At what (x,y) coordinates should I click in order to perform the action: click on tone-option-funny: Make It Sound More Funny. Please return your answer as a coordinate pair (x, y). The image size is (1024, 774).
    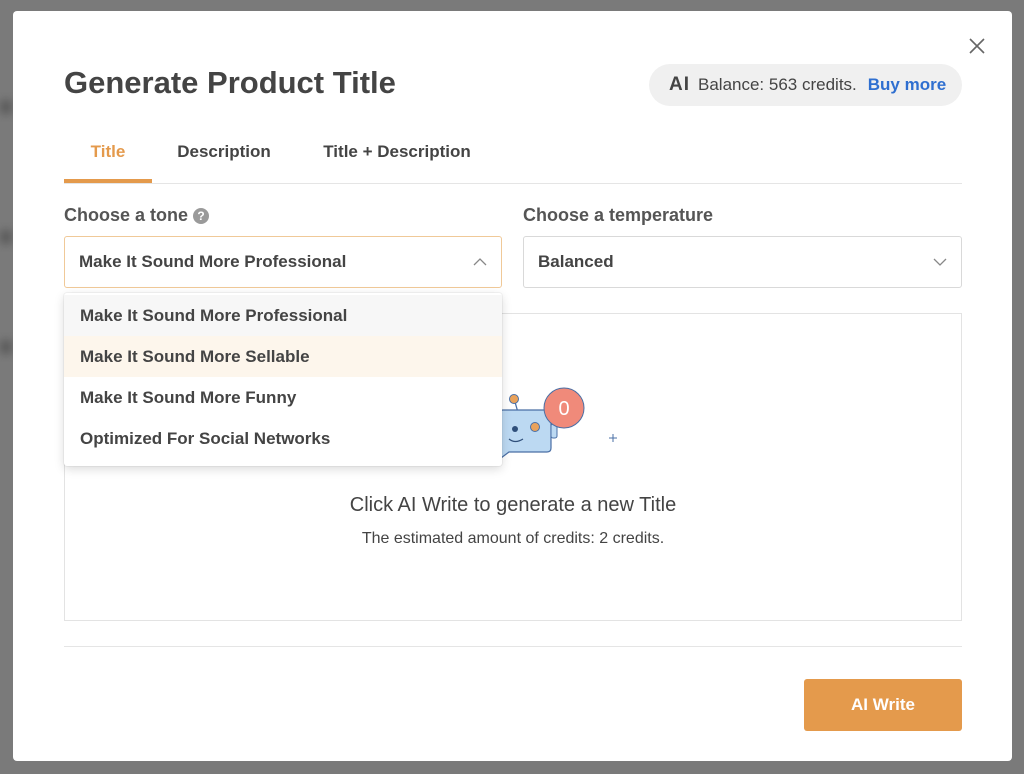
    Looking at the image, I should click on (283, 397).